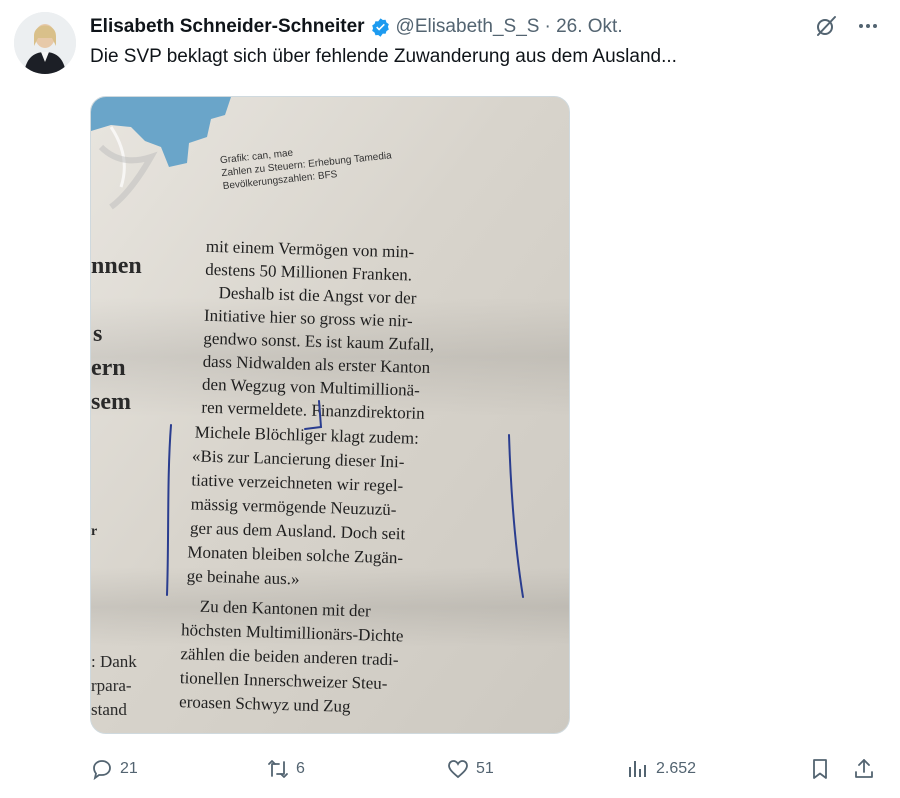 The height and width of the screenshot is (798, 900). I want to click on retweet-button: 6, so click(285, 769).